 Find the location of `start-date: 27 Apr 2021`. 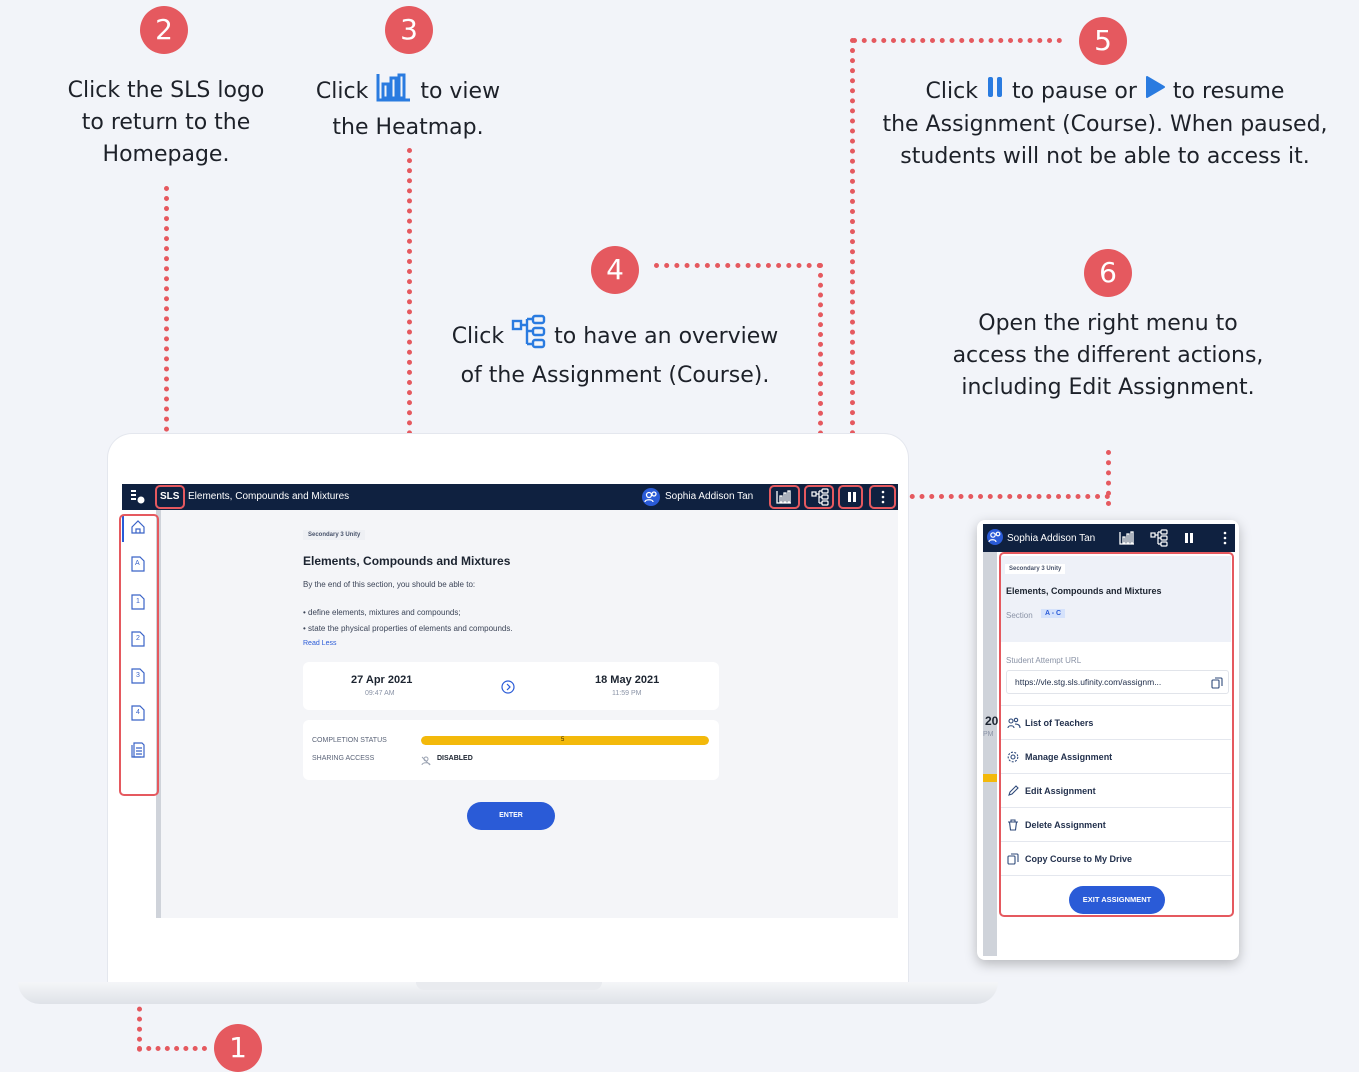

start-date: 27 Apr 2021 is located at coordinates (382, 680).